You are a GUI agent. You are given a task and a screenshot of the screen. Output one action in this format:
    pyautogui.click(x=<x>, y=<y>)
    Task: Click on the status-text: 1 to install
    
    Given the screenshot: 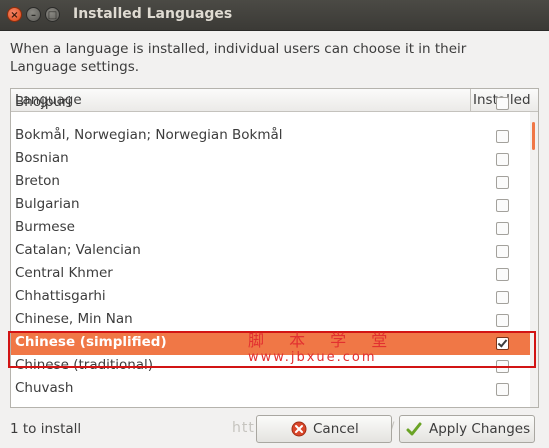 What is the action you would take?
    pyautogui.click(x=46, y=429)
    